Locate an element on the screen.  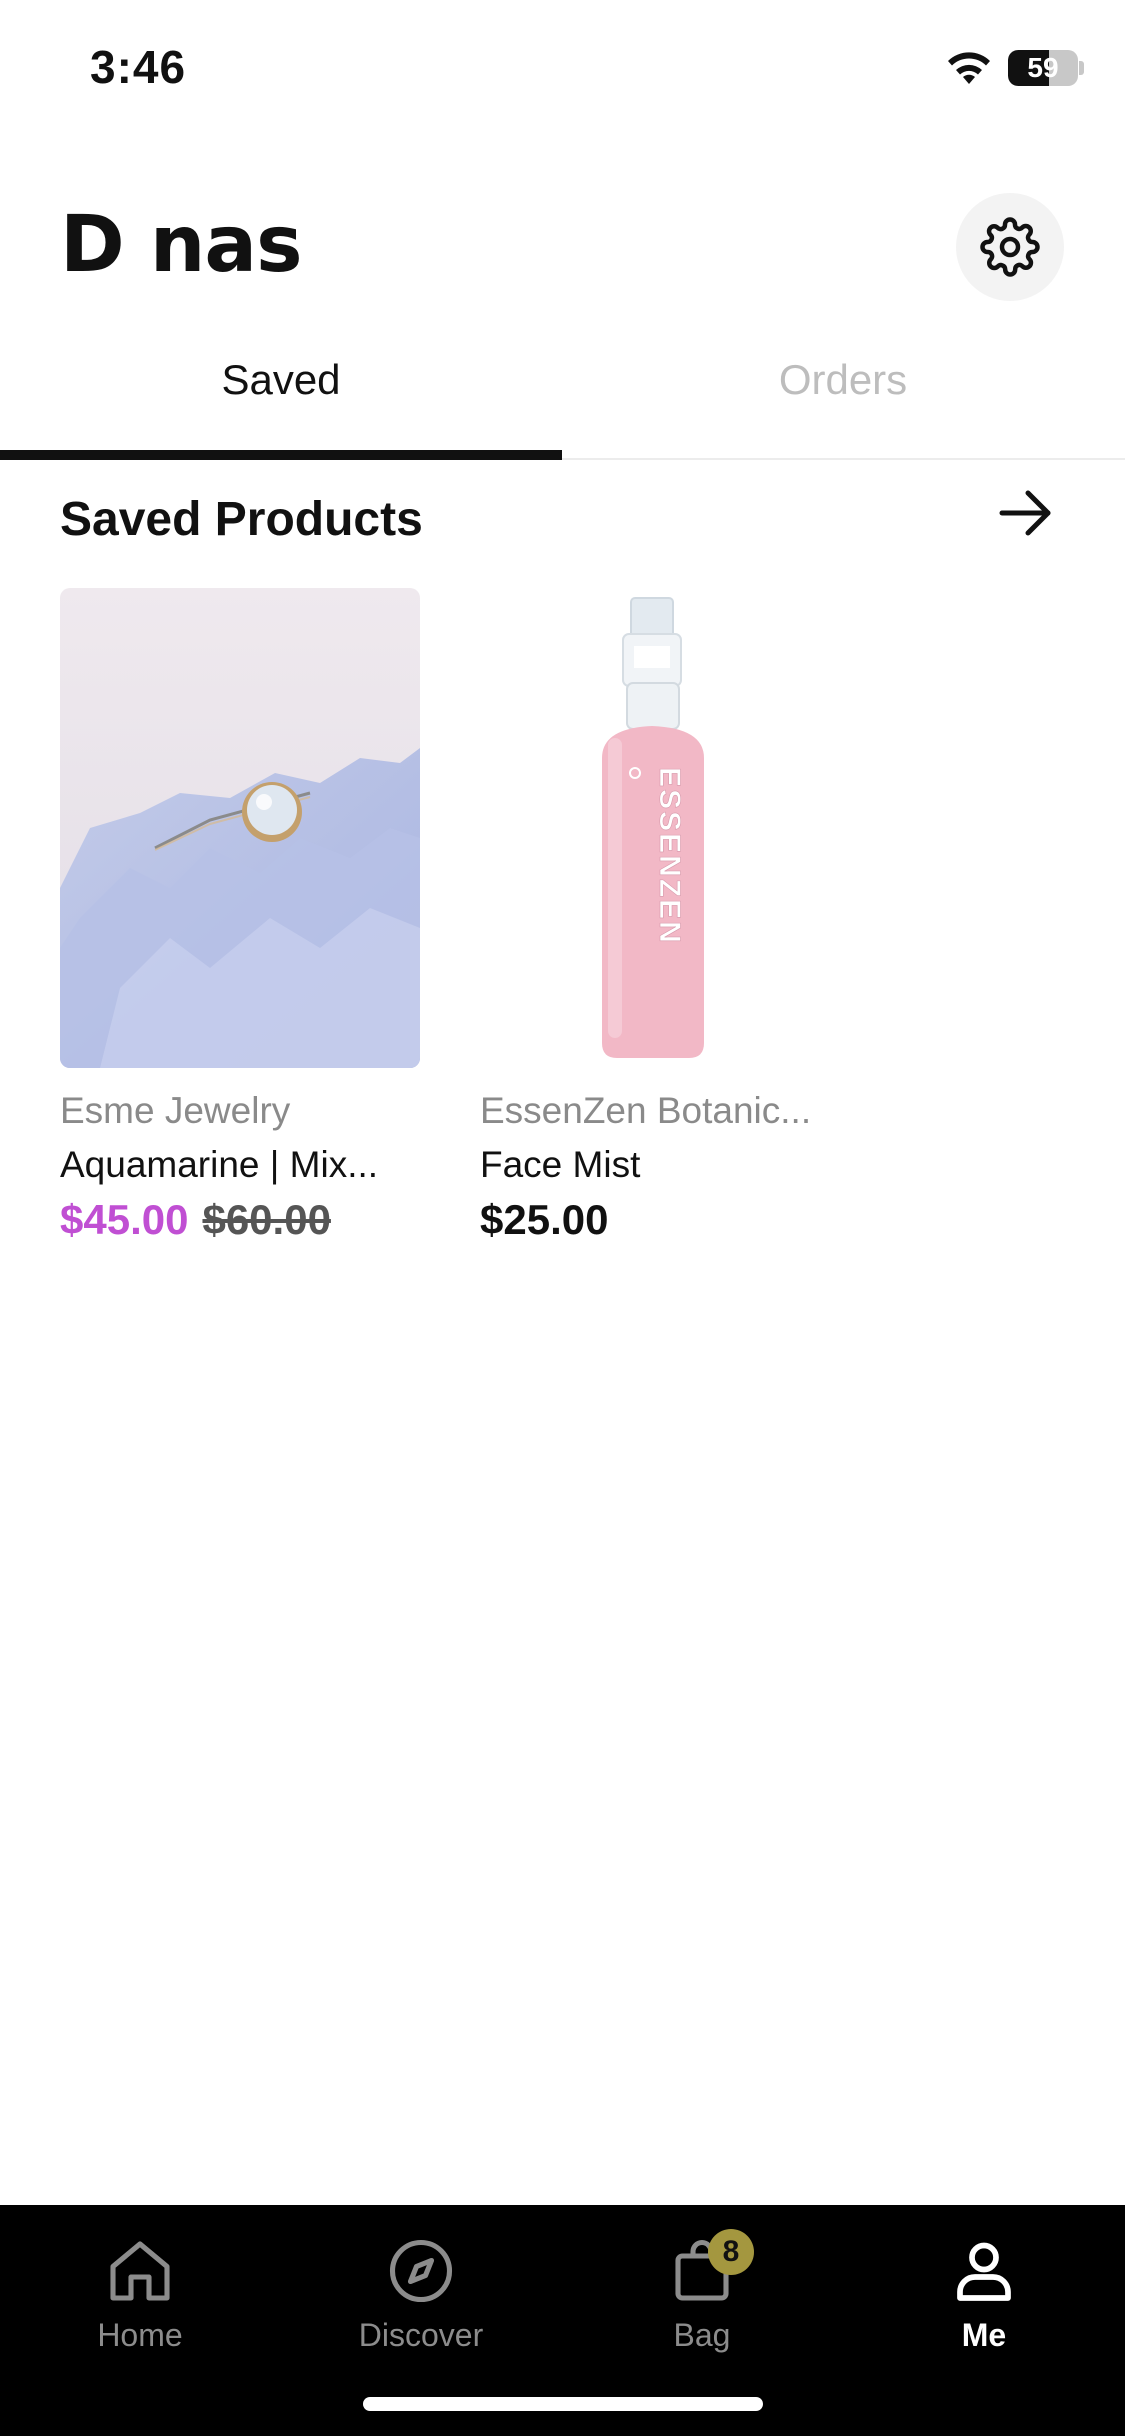
arrow-right-icon is located at coordinates (1026, 513).